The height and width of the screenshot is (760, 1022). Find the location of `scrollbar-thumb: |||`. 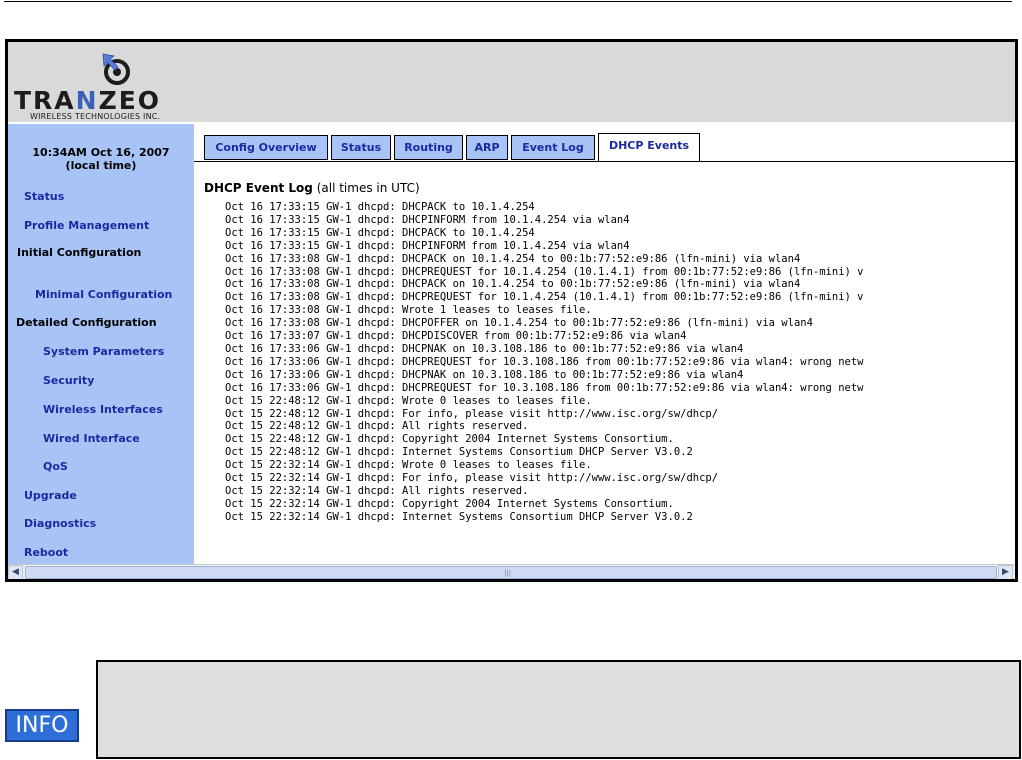

scrollbar-thumb: ||| is located at coordinates (511, 572).